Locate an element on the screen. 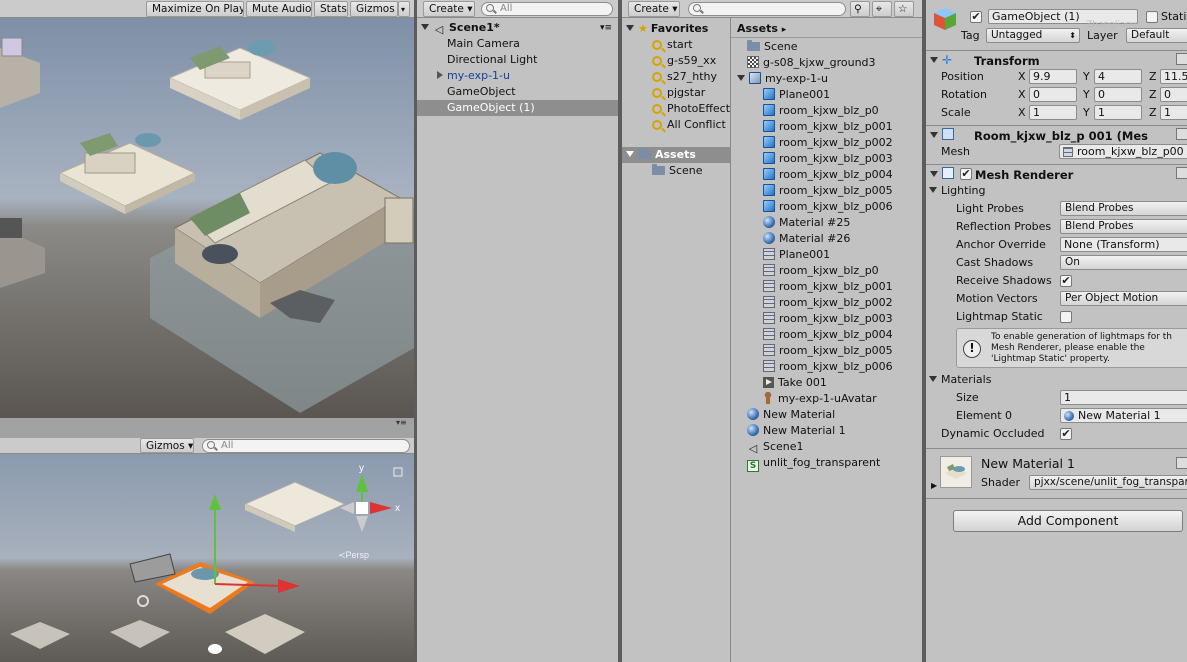  hierarchy-item-gameobject: GameObject is located at coordinates (481, 92).